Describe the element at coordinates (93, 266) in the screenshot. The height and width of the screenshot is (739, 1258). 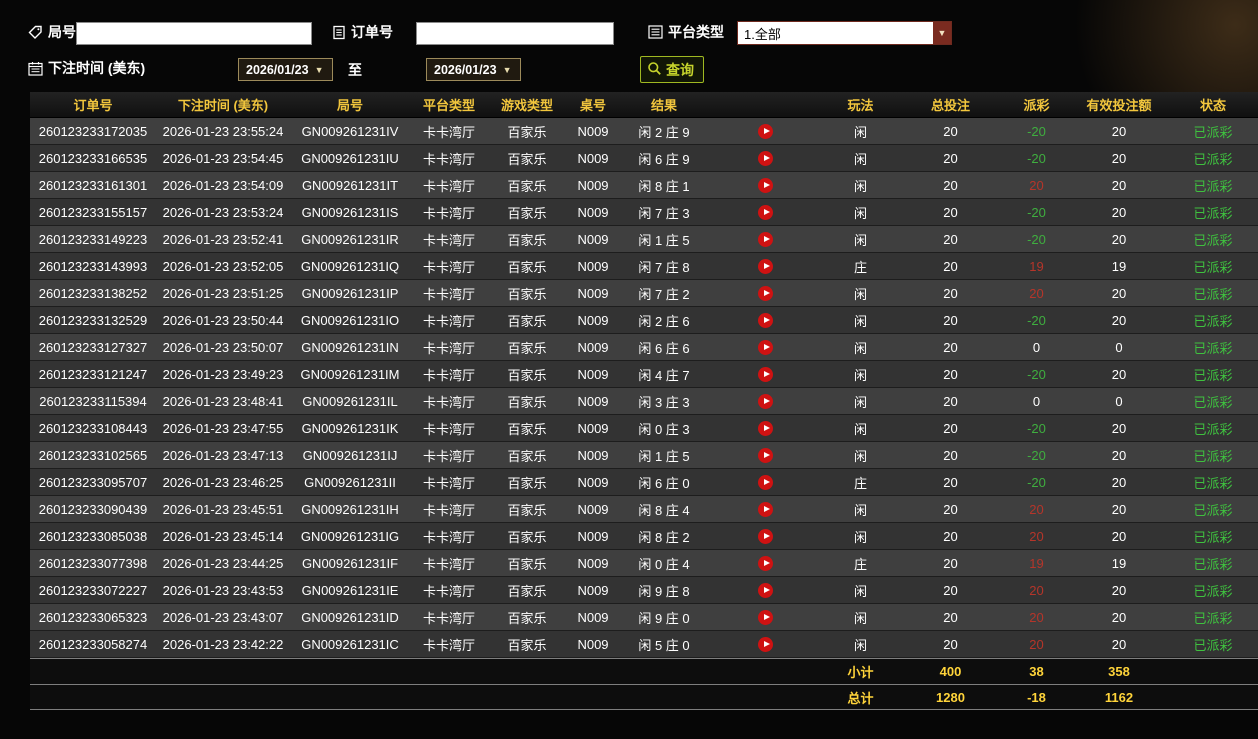
I see `cell-order-id: 260123233143993` at that location.